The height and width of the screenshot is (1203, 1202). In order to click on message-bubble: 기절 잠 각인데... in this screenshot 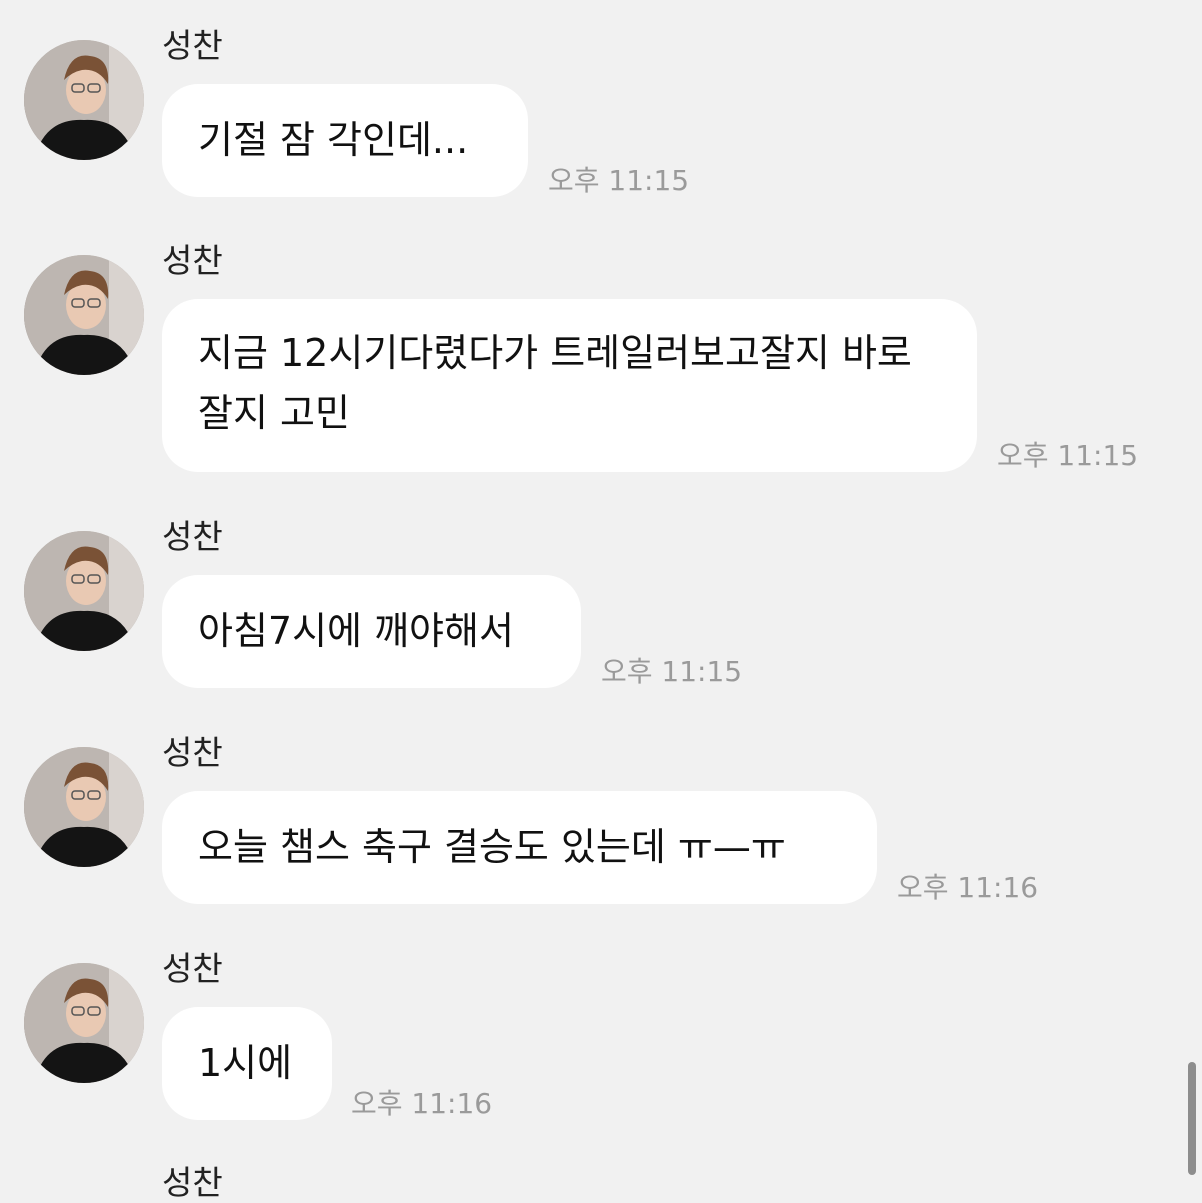, I will do `click(345, 140)`.